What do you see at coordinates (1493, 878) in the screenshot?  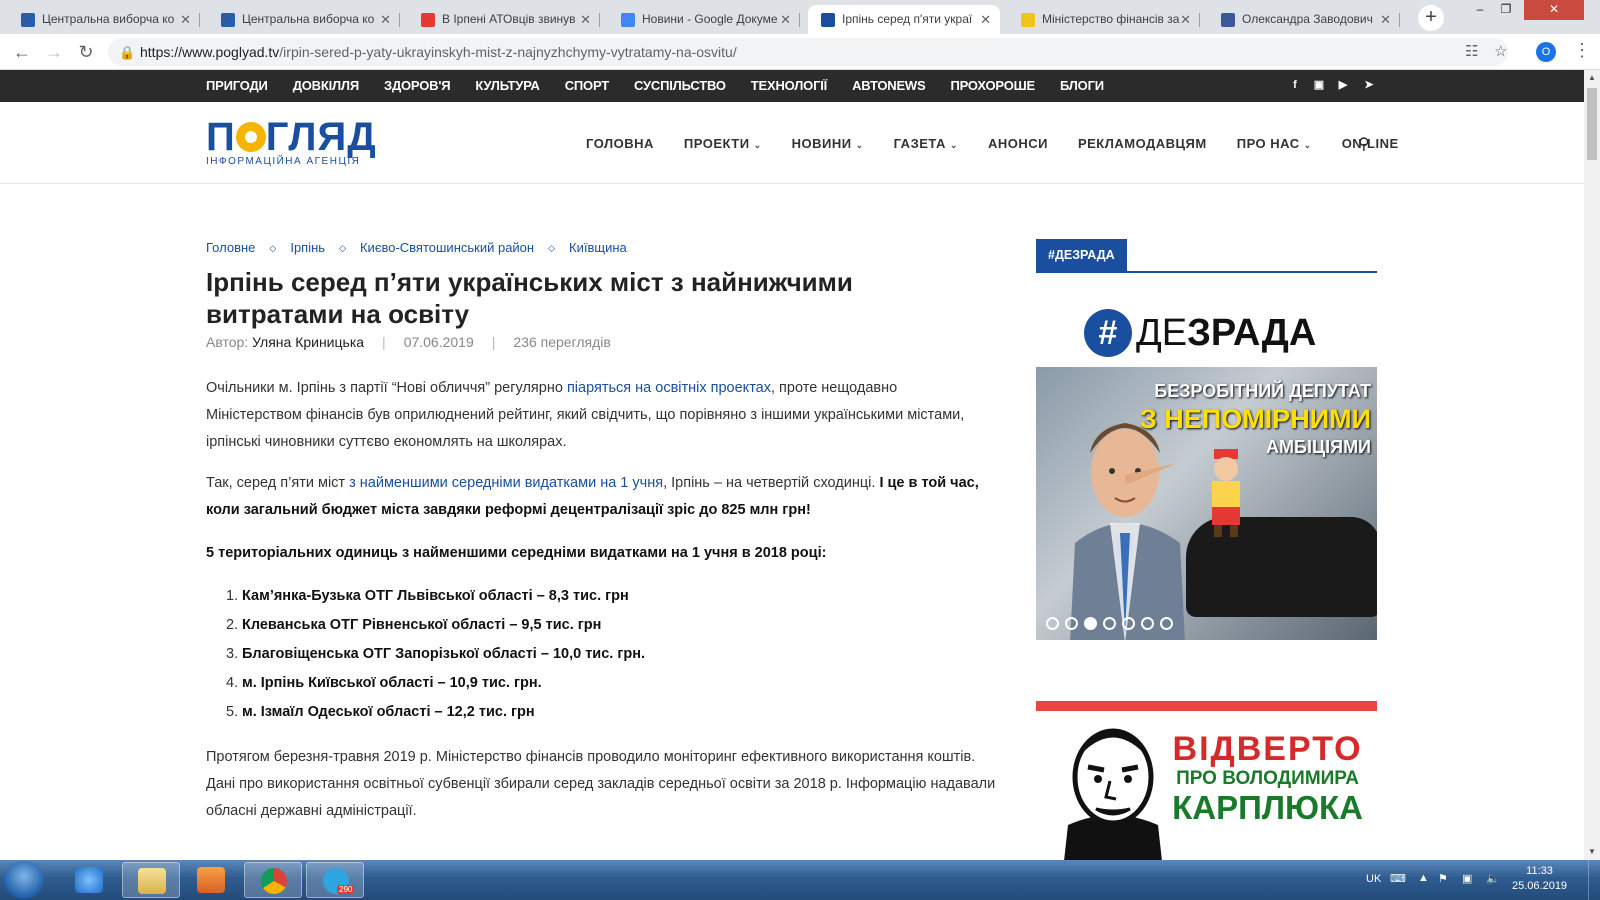 I see `volume-icon: 🔈` at bounding box center [1493, 878].